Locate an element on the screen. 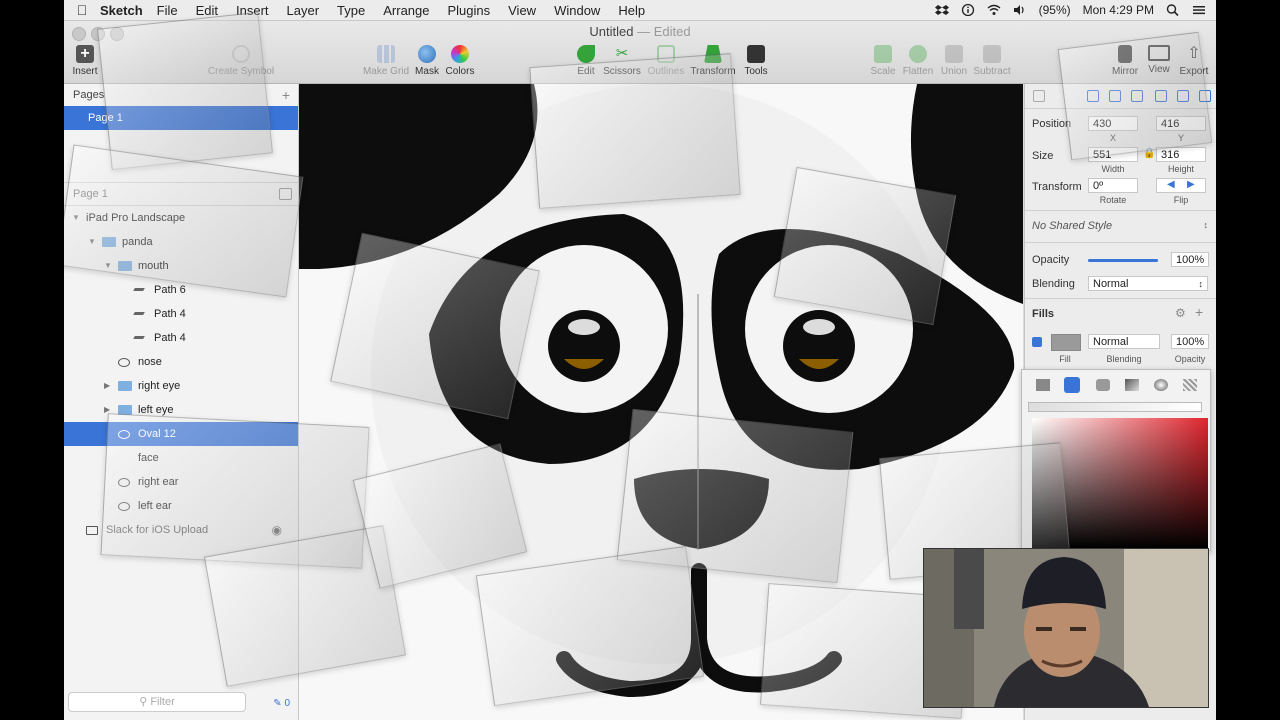  align-right-edge-icon is located at coordinates (1137, 96).